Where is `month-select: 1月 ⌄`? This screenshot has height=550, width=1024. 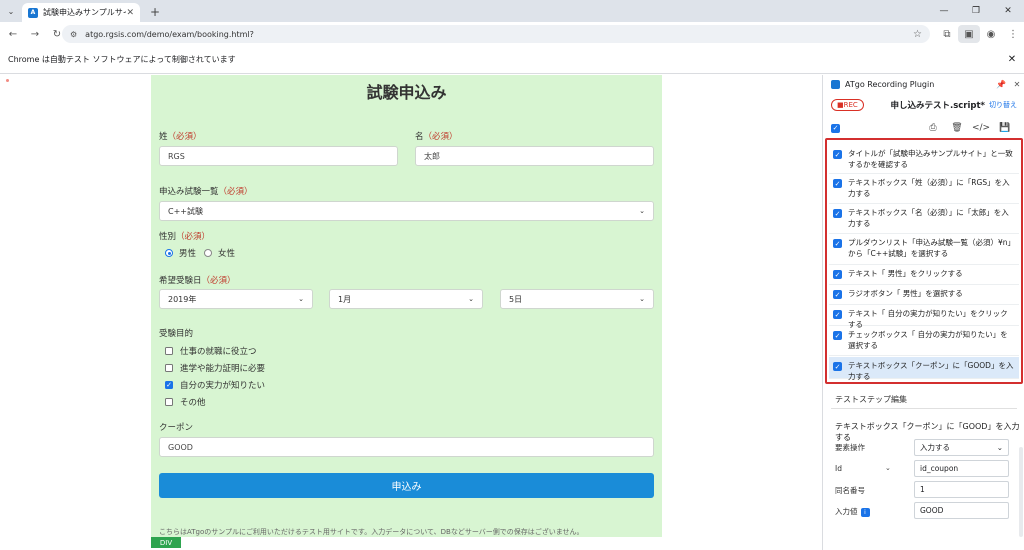 month-select: 1月 ⌄ is located at coordinates (406, 299).